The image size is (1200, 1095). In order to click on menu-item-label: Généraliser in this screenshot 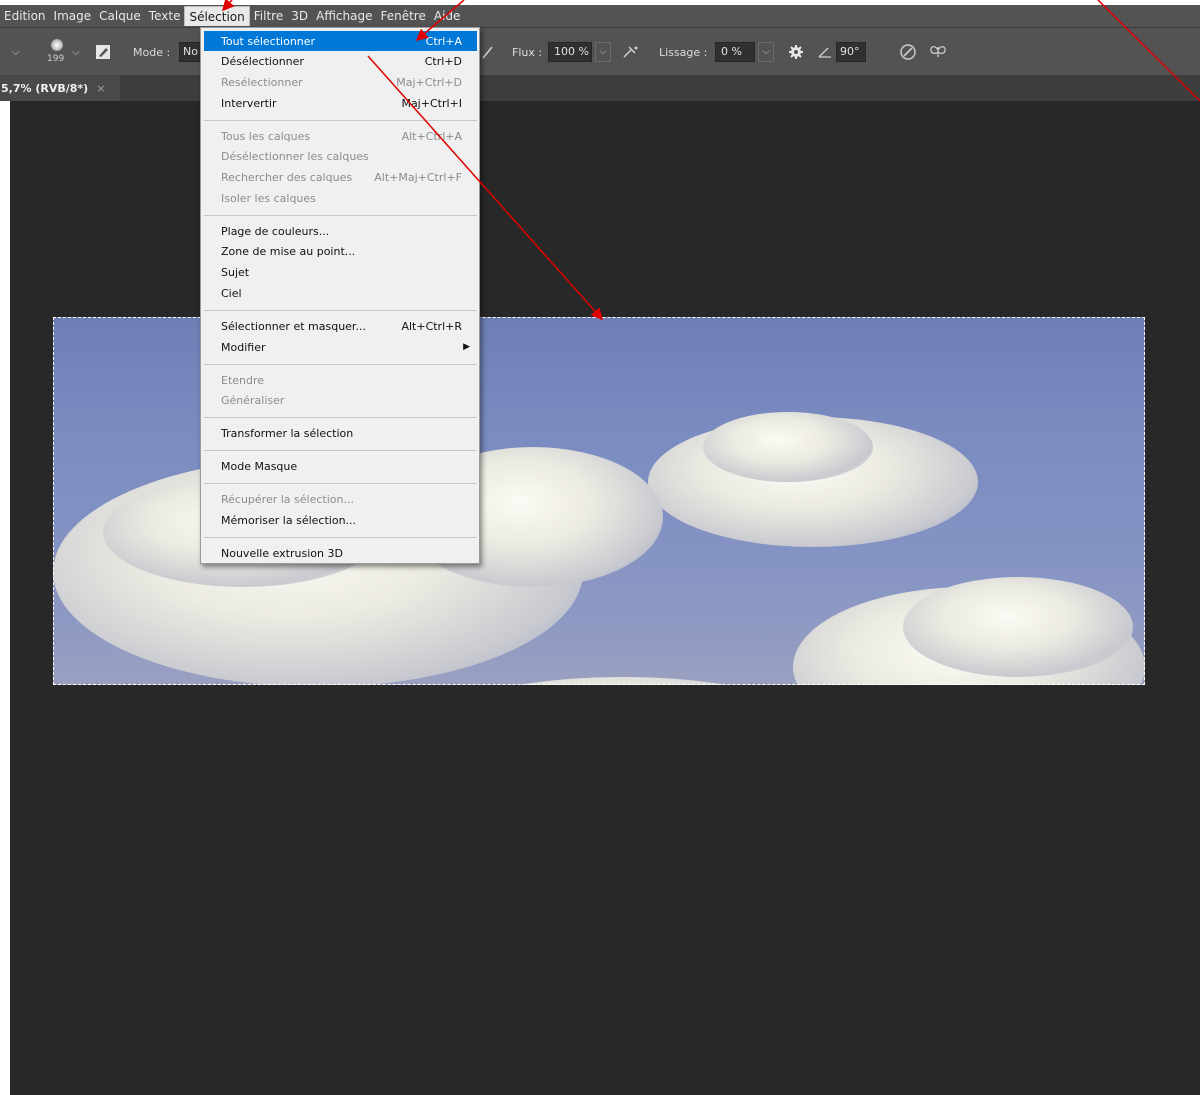, I will do `click(253, 401)`.